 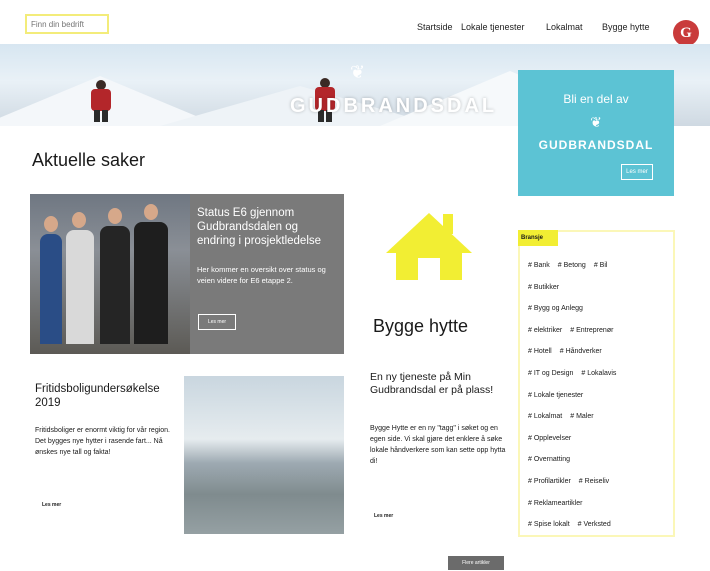 What do you see at coordinates (555, 503) in the screenshot?
I see `branch-tag: # Reklameartikler` at bounding box center [555, 503].